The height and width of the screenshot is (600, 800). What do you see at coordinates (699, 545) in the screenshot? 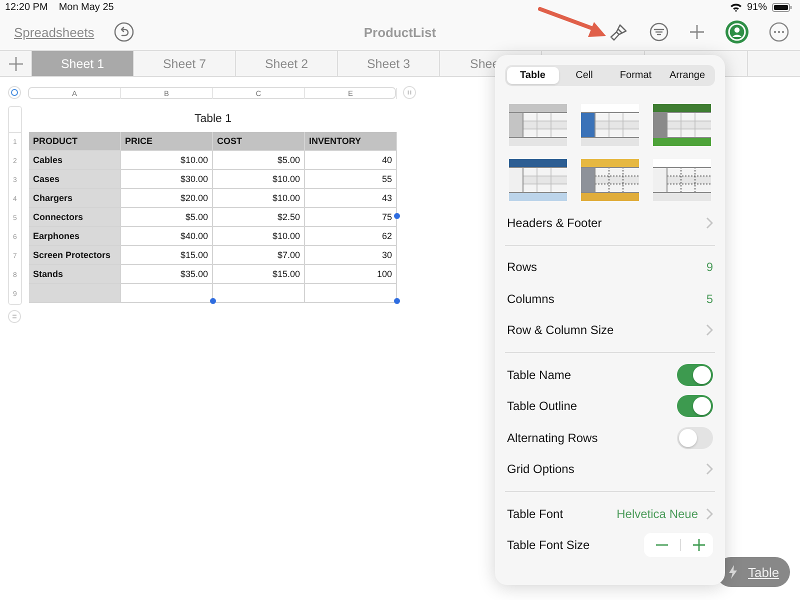
I see `plus-icon` at bounding box center [699, 545].